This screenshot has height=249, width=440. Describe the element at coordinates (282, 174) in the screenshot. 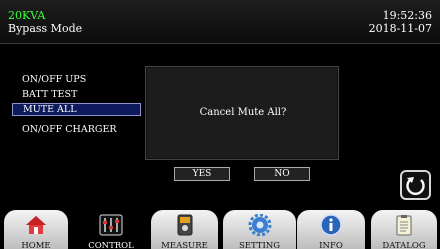

I see `no-button: NO` at that location.